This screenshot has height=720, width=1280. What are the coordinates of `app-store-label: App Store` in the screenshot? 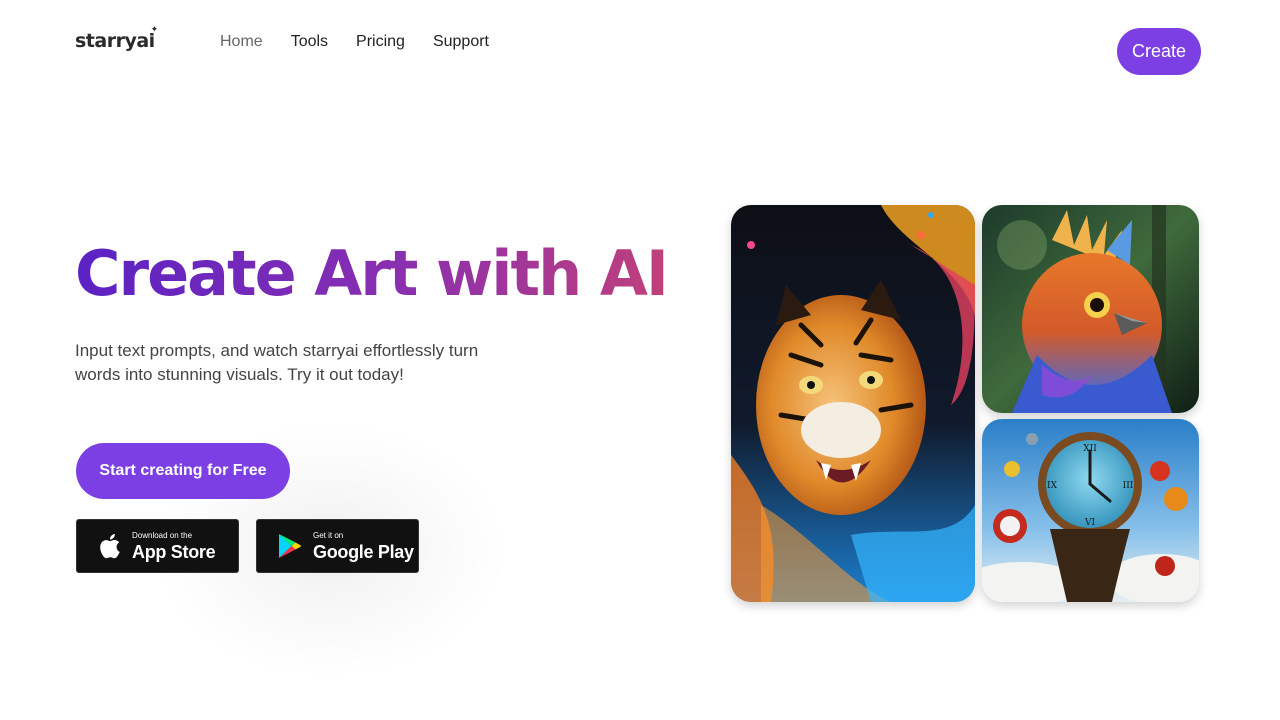 It's located at (174, 551).